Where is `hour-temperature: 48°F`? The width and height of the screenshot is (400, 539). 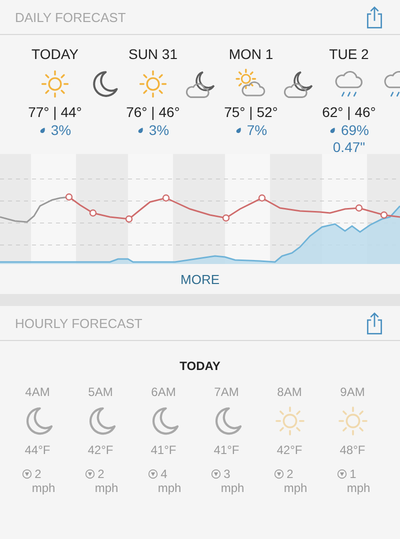
hour-temperature: 48°F is located at coordinates (353, 450).